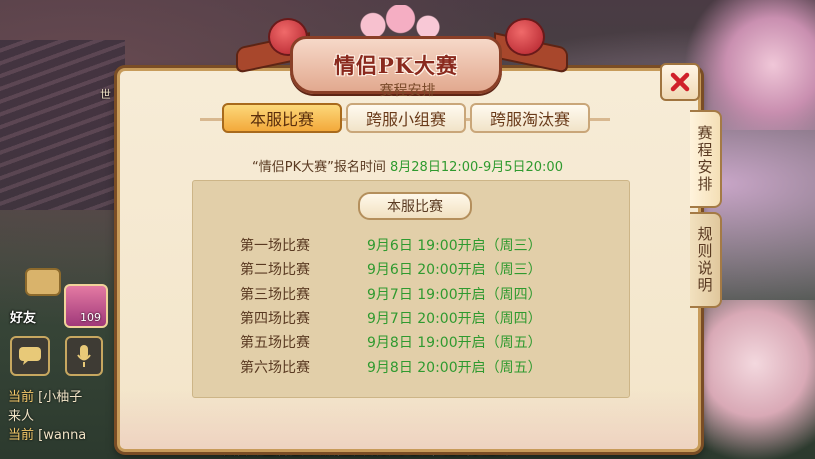 The height and width of the screenshot is (459, 815). I want to click on match-name: 第六场比赛, so click(275, 368).